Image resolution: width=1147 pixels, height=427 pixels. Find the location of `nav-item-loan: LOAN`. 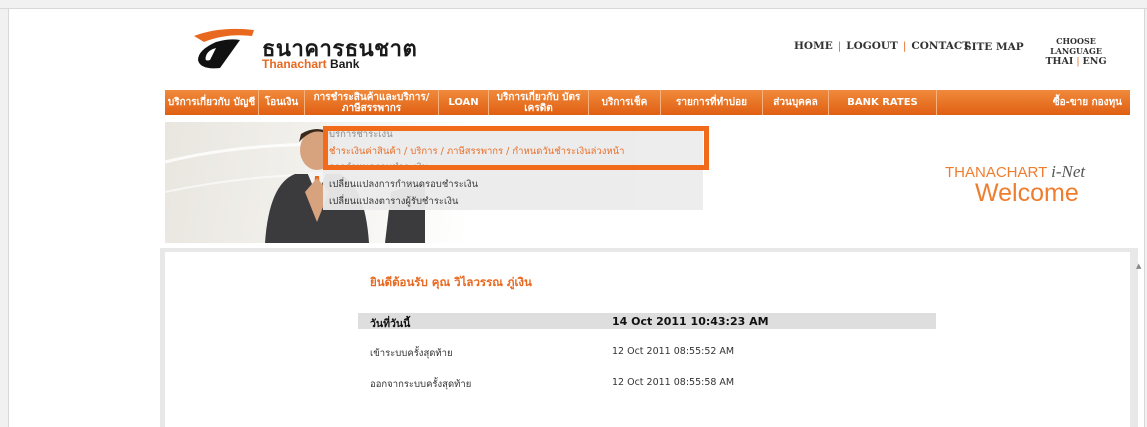

nav-item-loan: LOAN is located at coordinates (464, 102).